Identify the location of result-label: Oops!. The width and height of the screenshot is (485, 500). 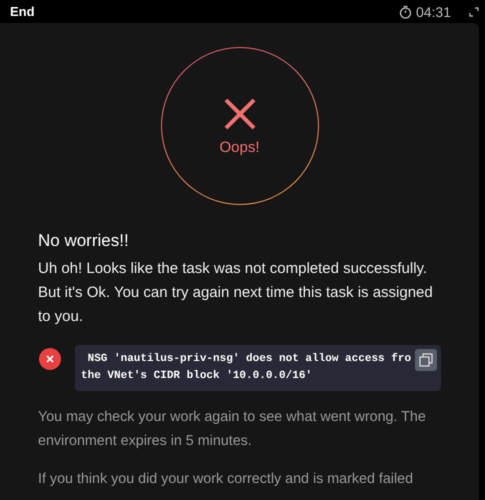
(239, 147).